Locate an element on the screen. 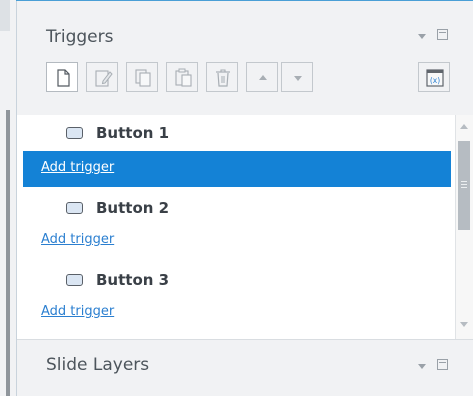 The width and height of the screenshot is (473, 396). scroll-down-arrow-icon is located at coordinates (464, 324).